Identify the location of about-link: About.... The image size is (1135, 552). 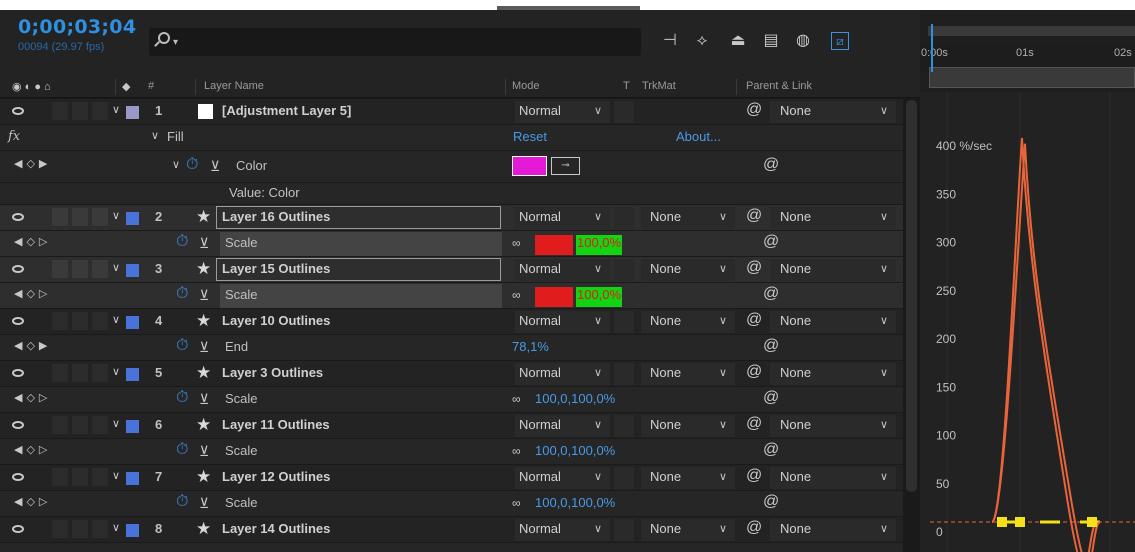
(698, 136).